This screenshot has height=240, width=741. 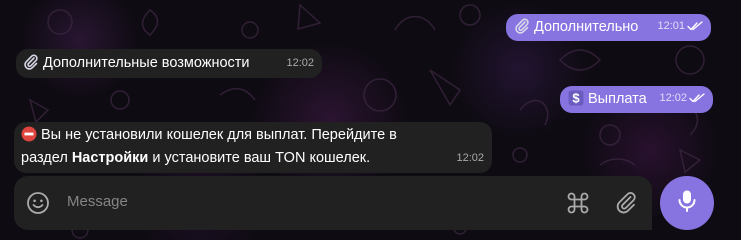 I want to click on message-timestamp: 12:01, so click(x=680, y=26).